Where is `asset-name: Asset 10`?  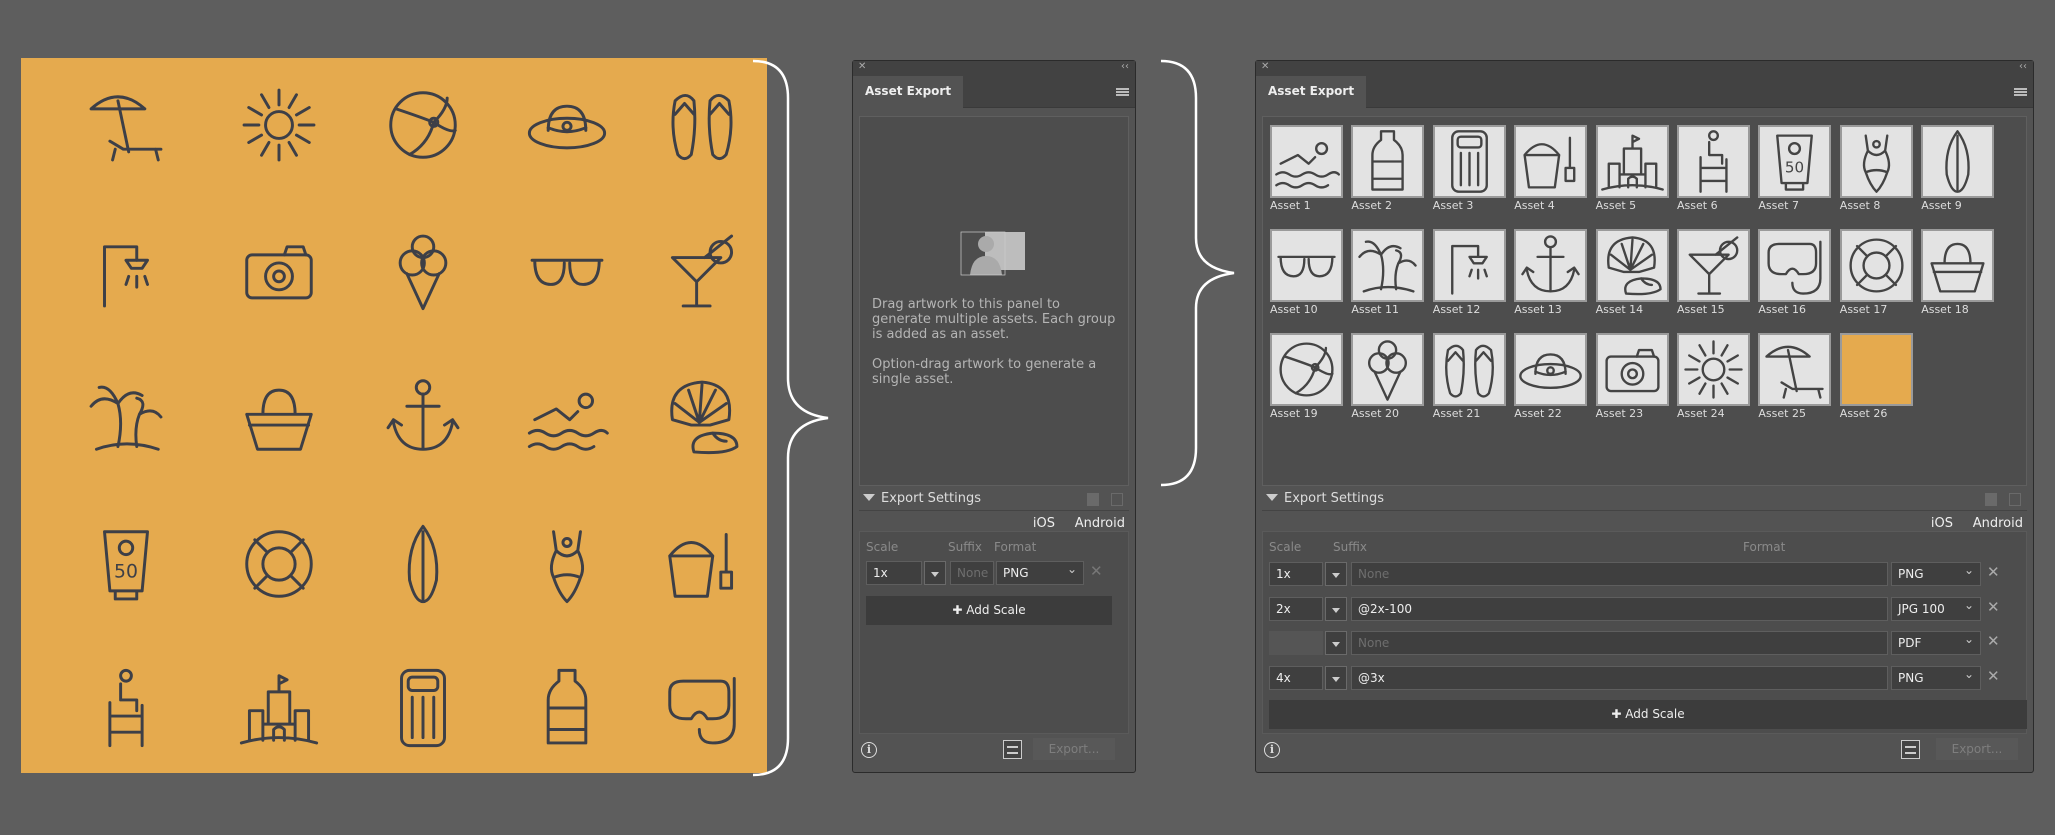 asset-name: Asset 10 is located at coordinates (1306, 309).